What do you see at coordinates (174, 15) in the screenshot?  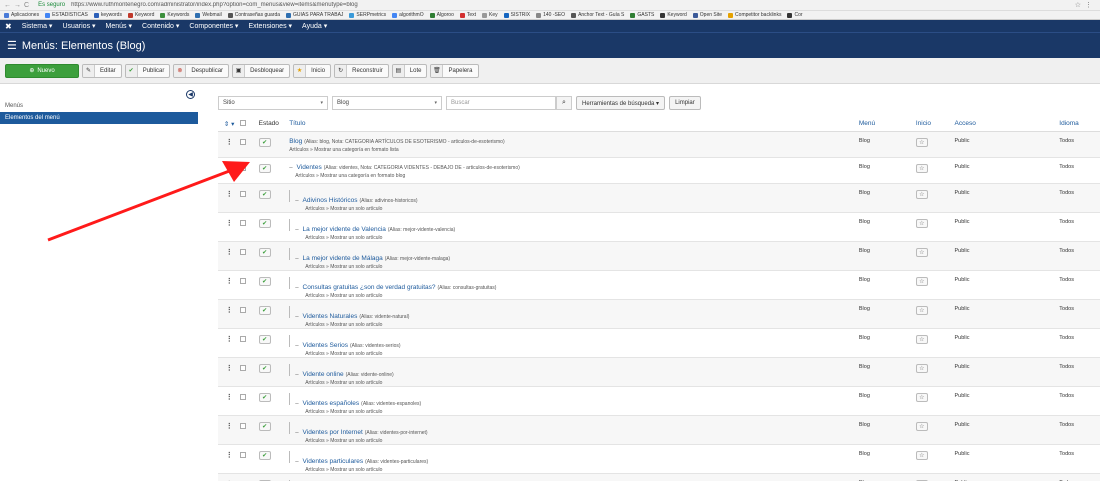 I see `bookmark-item: Keywords` at bounding box center [174, 15].